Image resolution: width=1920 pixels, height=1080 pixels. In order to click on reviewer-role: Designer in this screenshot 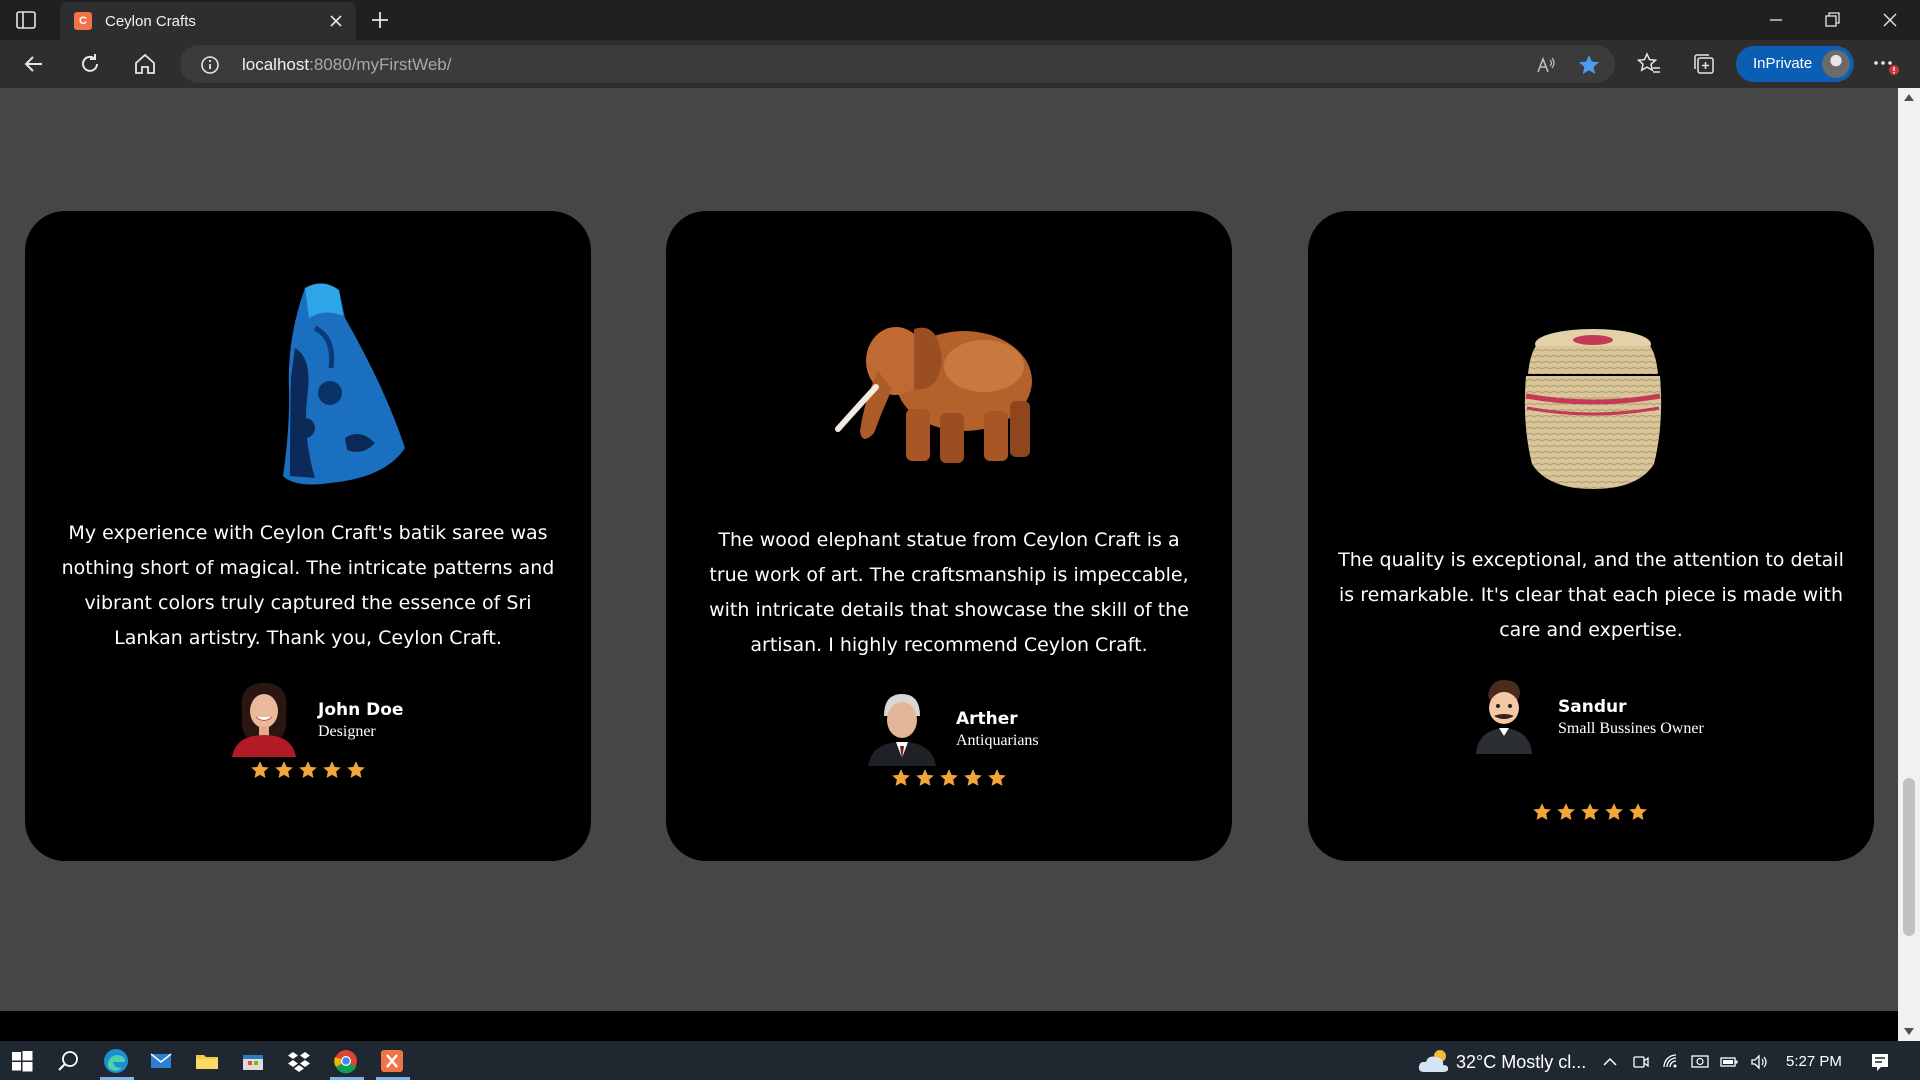, I will do `click(347, 731)`.